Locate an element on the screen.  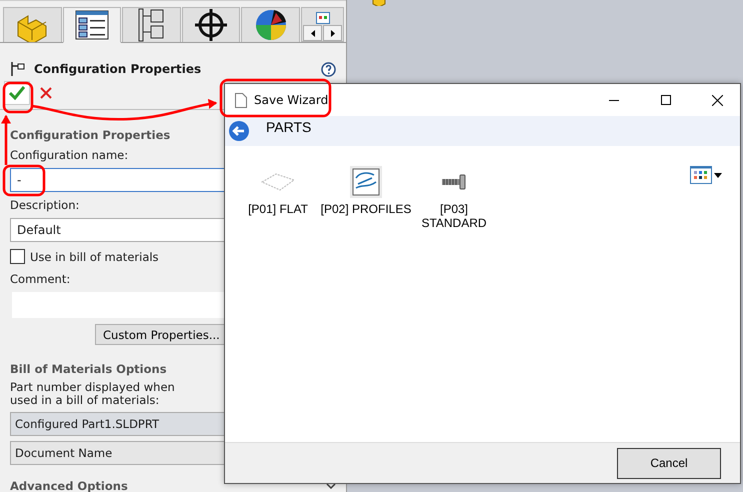
crosshair-icon is located at coordinates (211, 25).